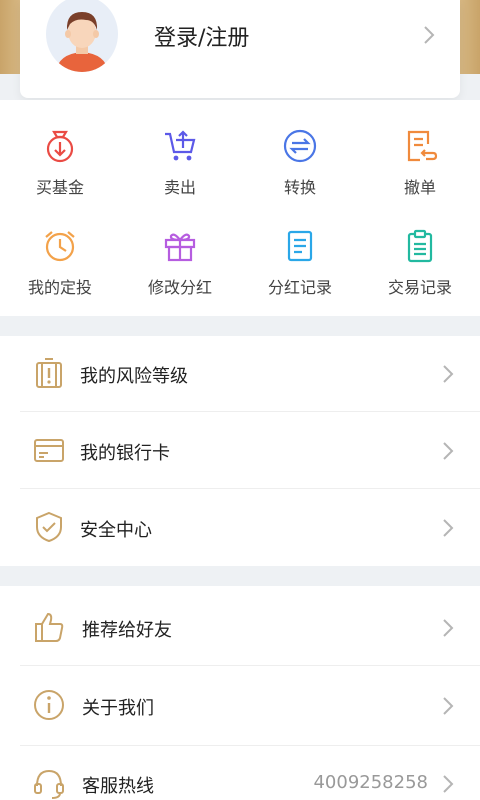  Describe the element at coordinates (422, 146) in the screenshot. I see `cancel-order-icon` at that location.